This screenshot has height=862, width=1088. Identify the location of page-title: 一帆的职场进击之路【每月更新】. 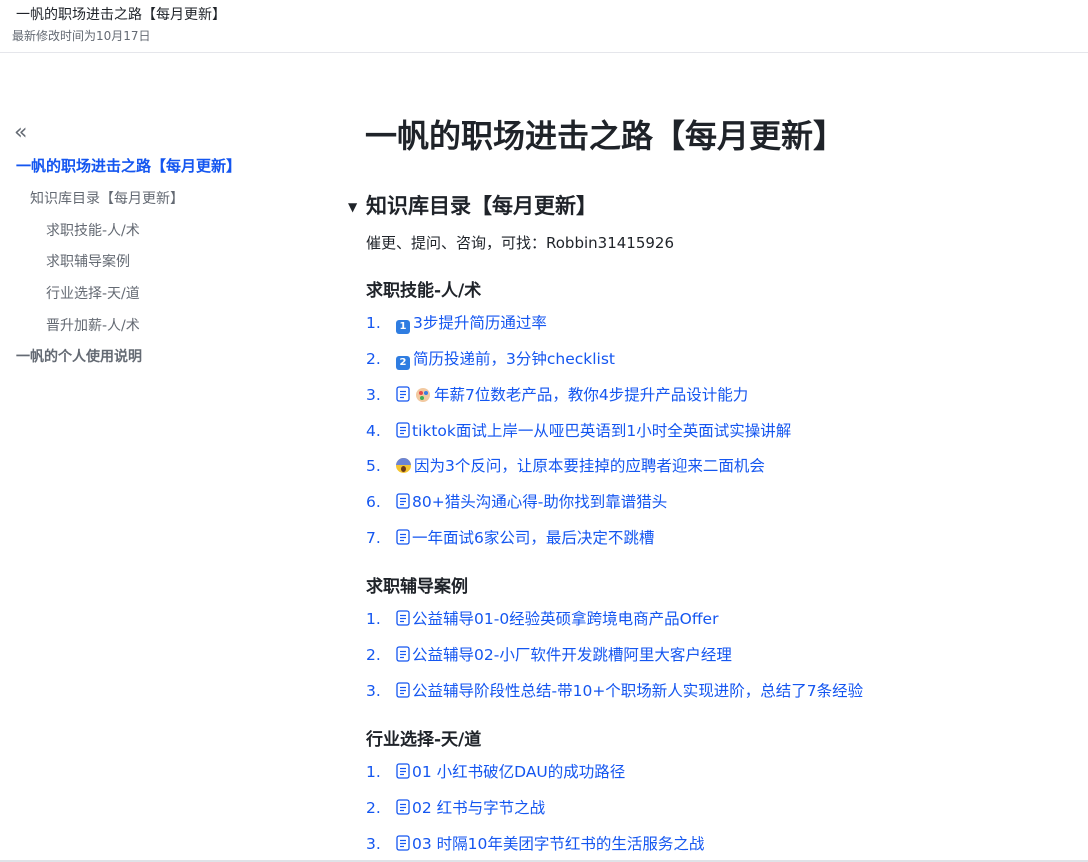
(605, 136).